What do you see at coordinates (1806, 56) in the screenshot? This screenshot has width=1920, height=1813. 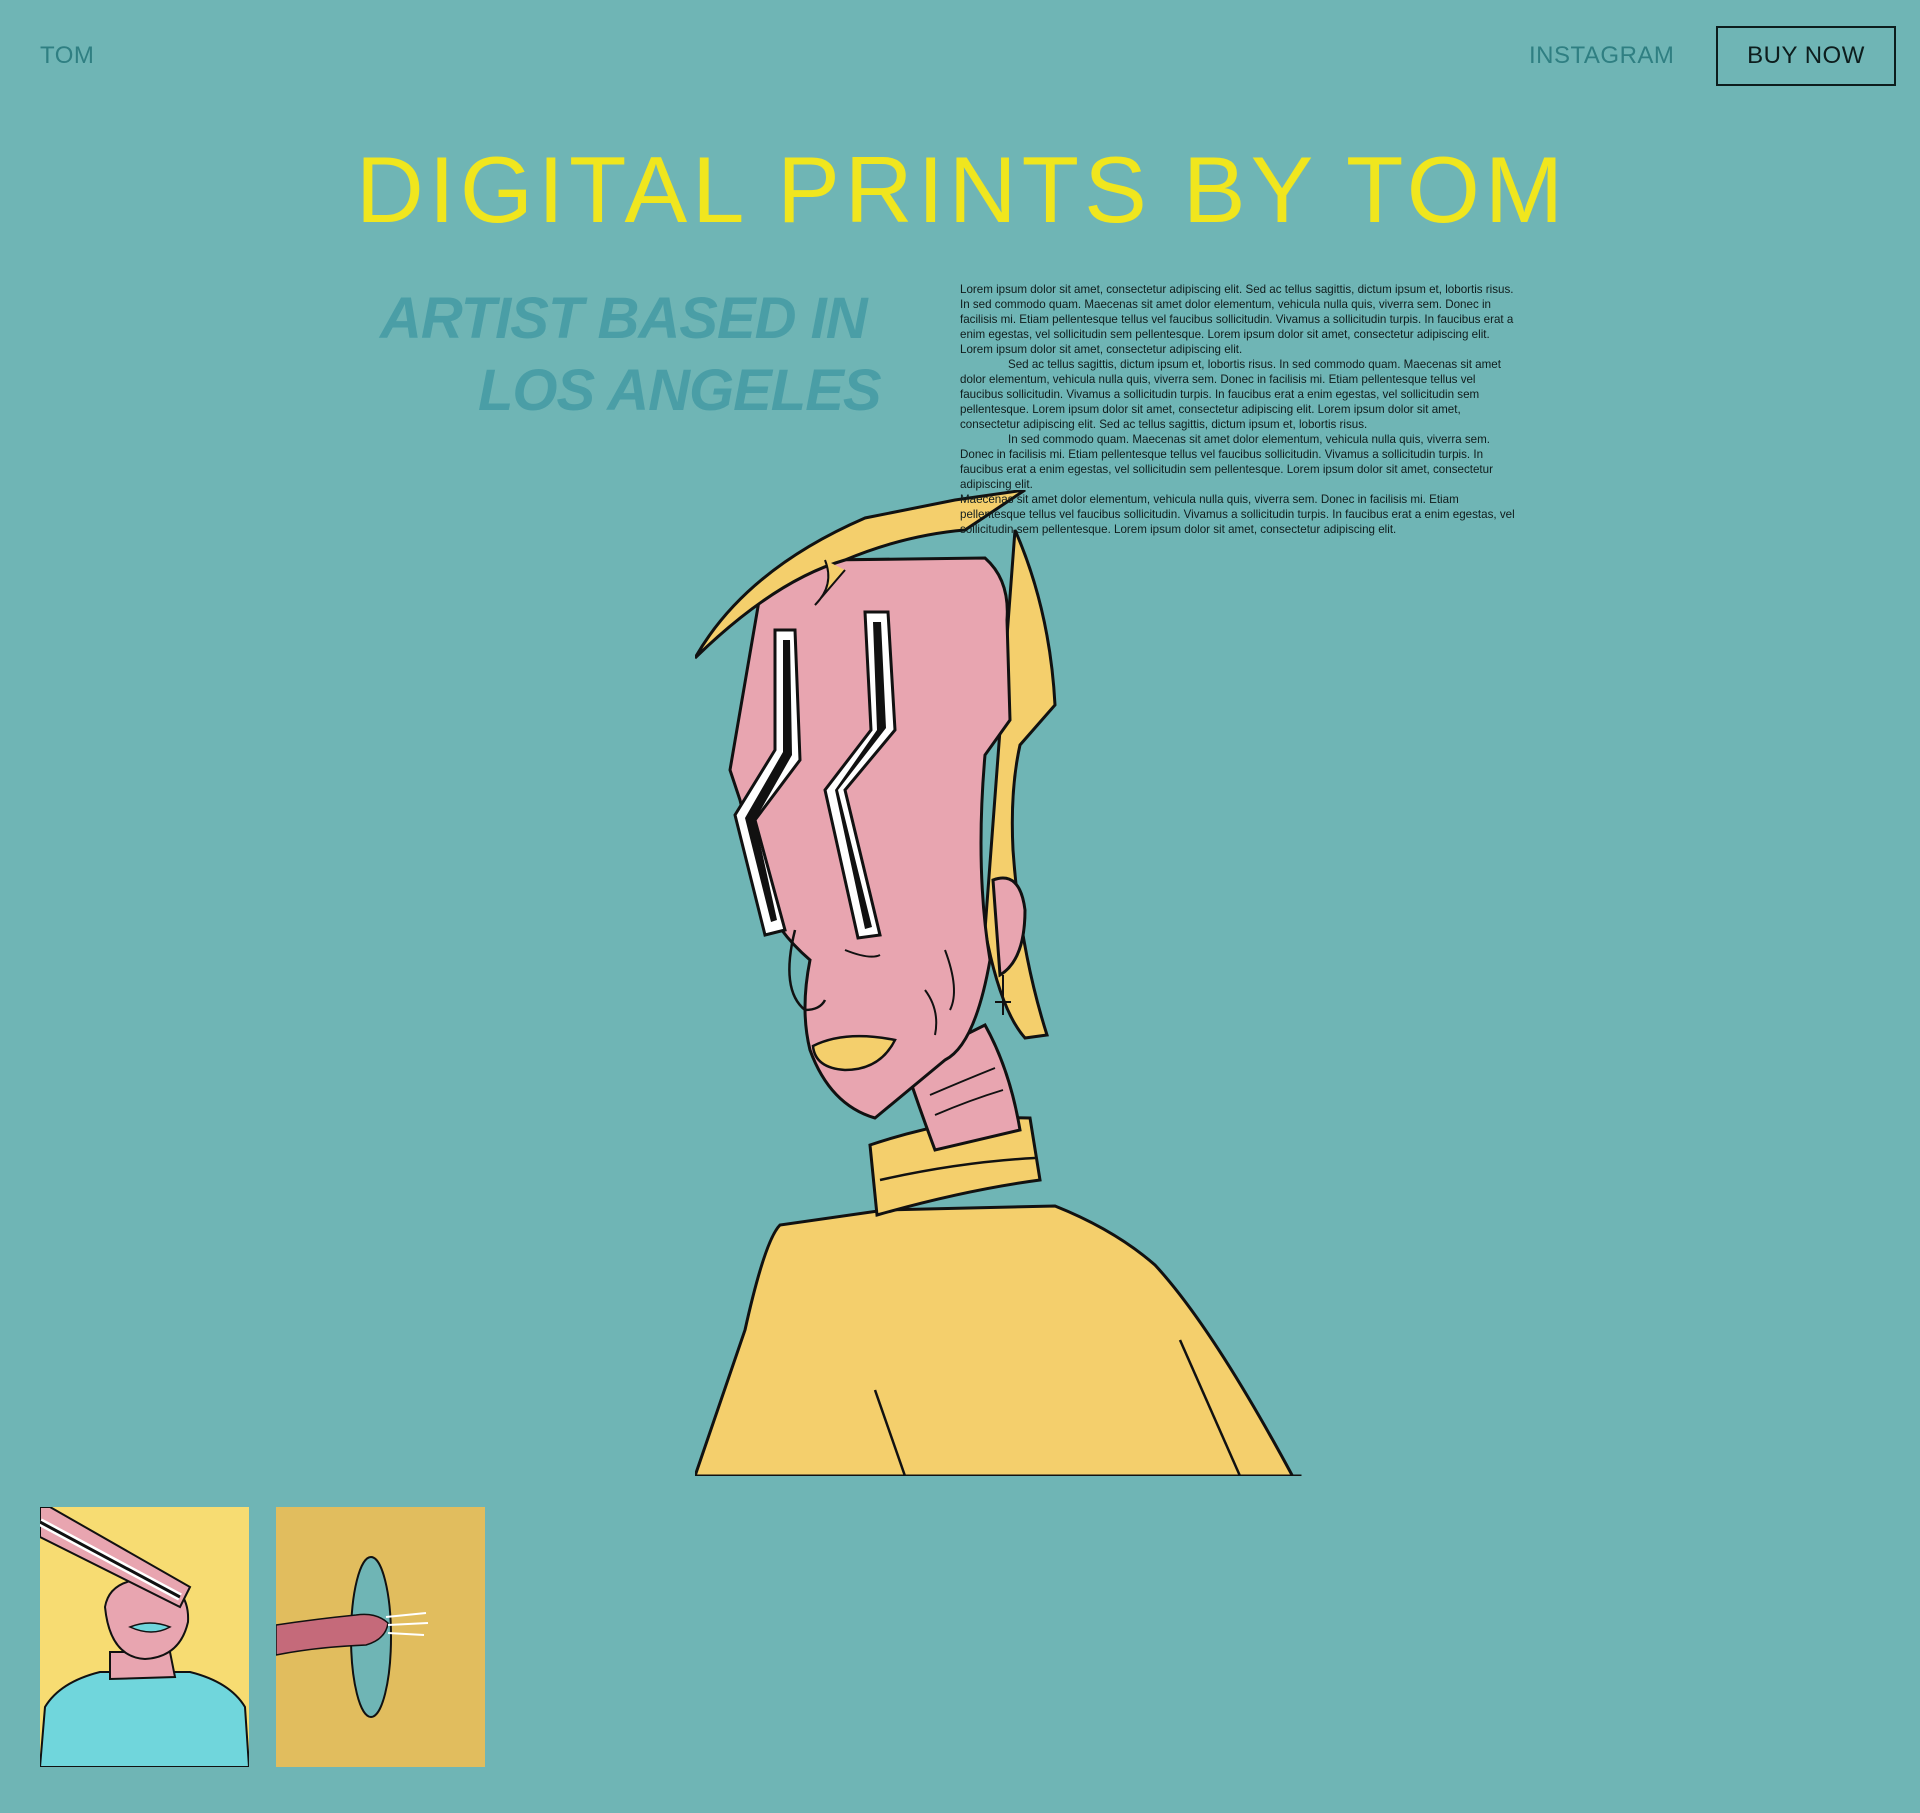 I see `buy-now-button: BUY NOW` at bounding box center [1806, 56].